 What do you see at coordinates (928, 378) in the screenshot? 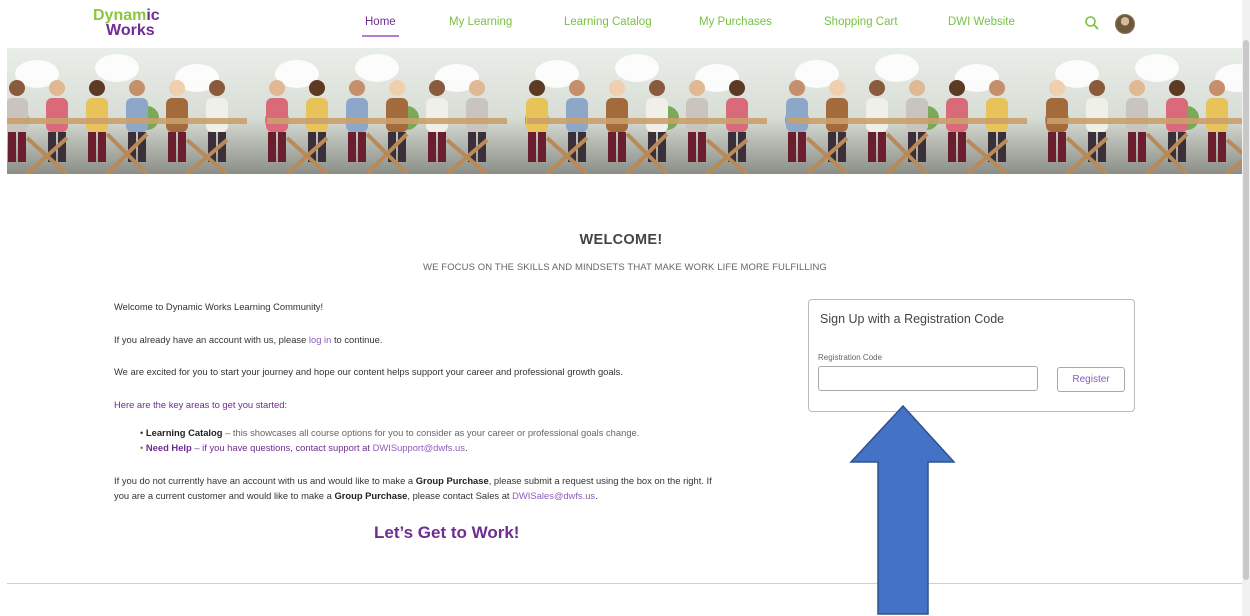
I see `registration-code-input` at bounding box center [928, 378].